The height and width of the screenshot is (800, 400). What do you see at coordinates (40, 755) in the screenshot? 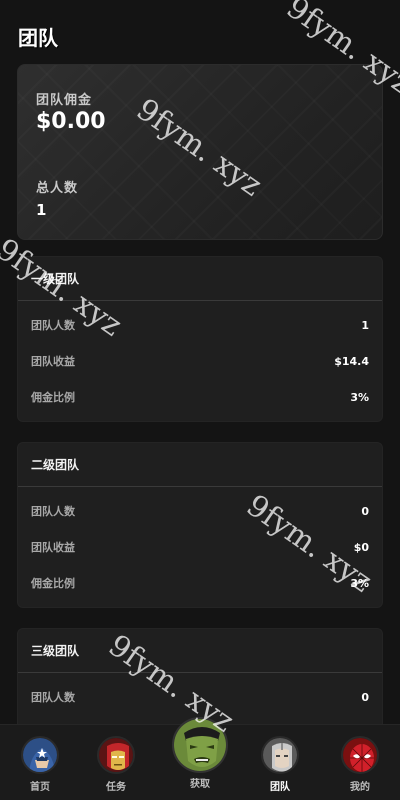
I see `captain-america-icon` at bounding box center [40, 755].